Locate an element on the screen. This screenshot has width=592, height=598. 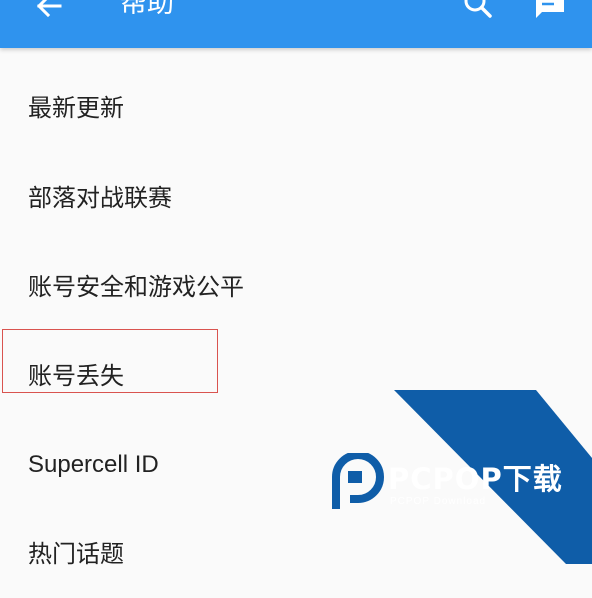
list-item: 账号丢失 is located at coordinates (296, 376).